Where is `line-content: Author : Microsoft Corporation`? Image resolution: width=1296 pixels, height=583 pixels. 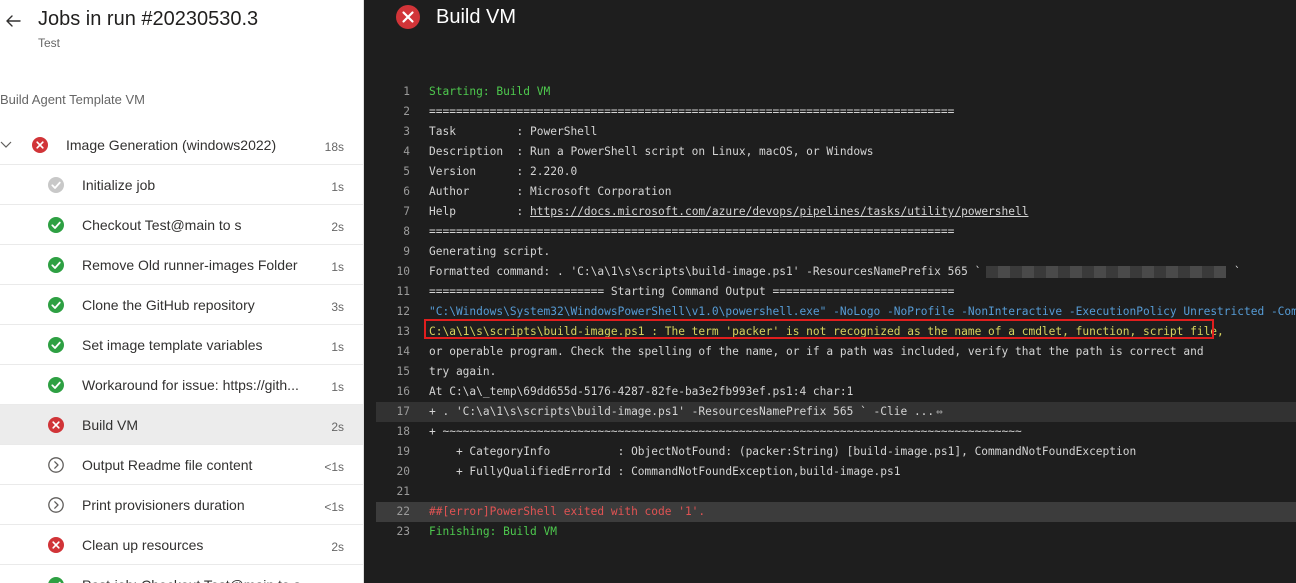 line-content: Author : Microsoft Corporation is located at coordinates (550, 191).